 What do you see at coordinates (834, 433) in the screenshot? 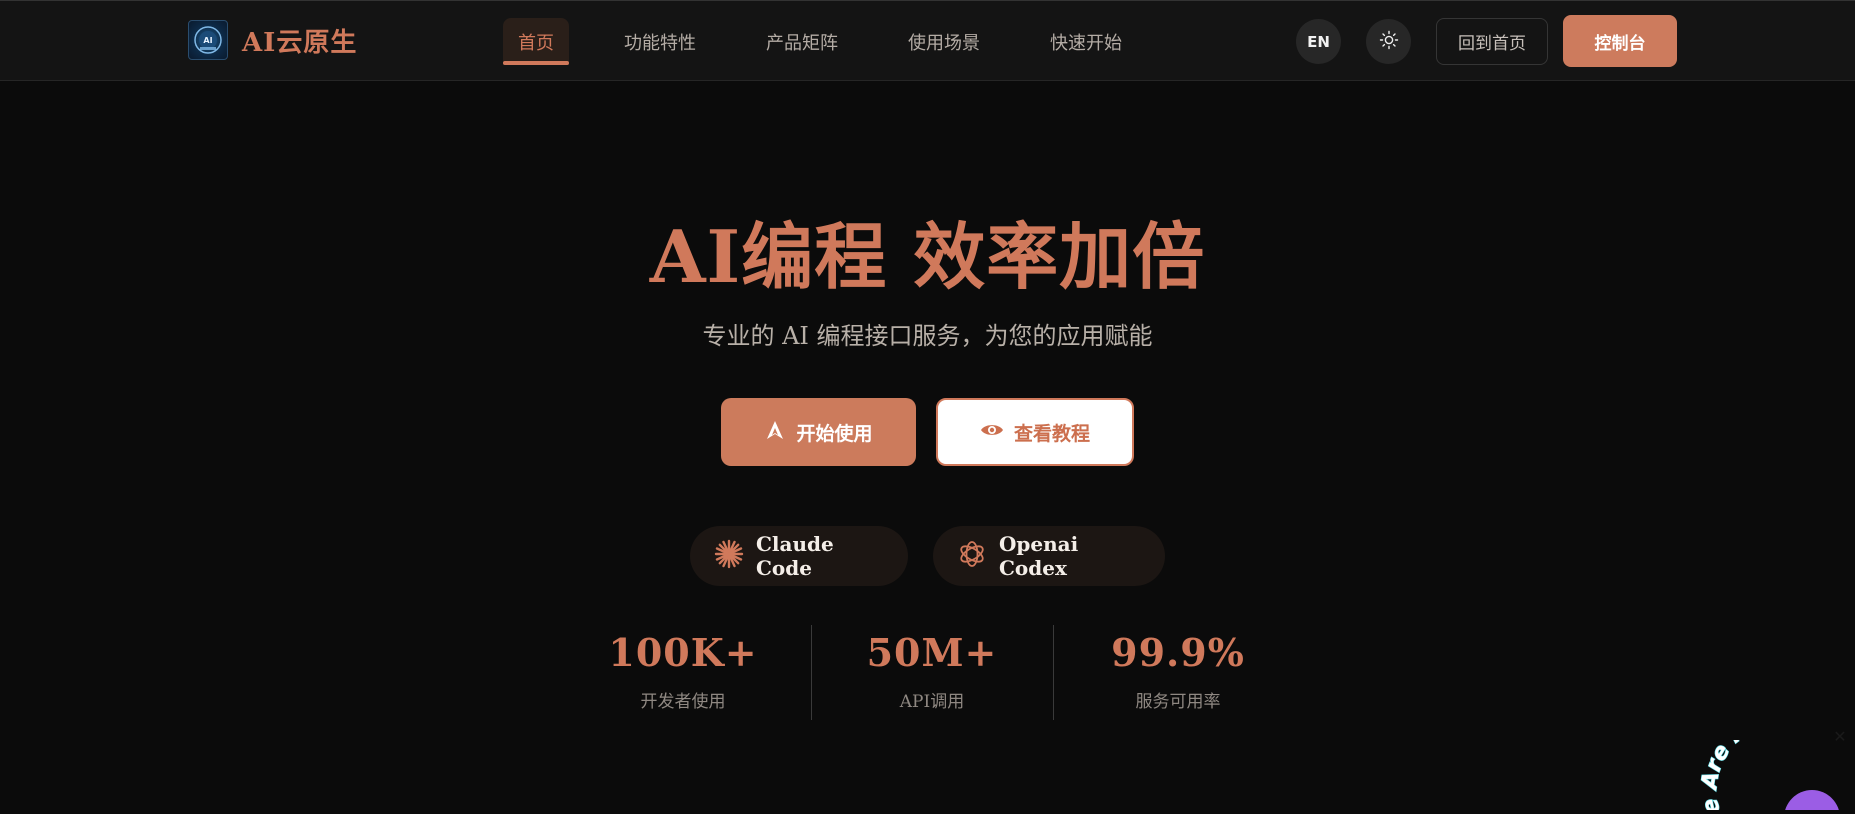
I see `get-started-label: 开始使用` at bounding box center [834, 433].